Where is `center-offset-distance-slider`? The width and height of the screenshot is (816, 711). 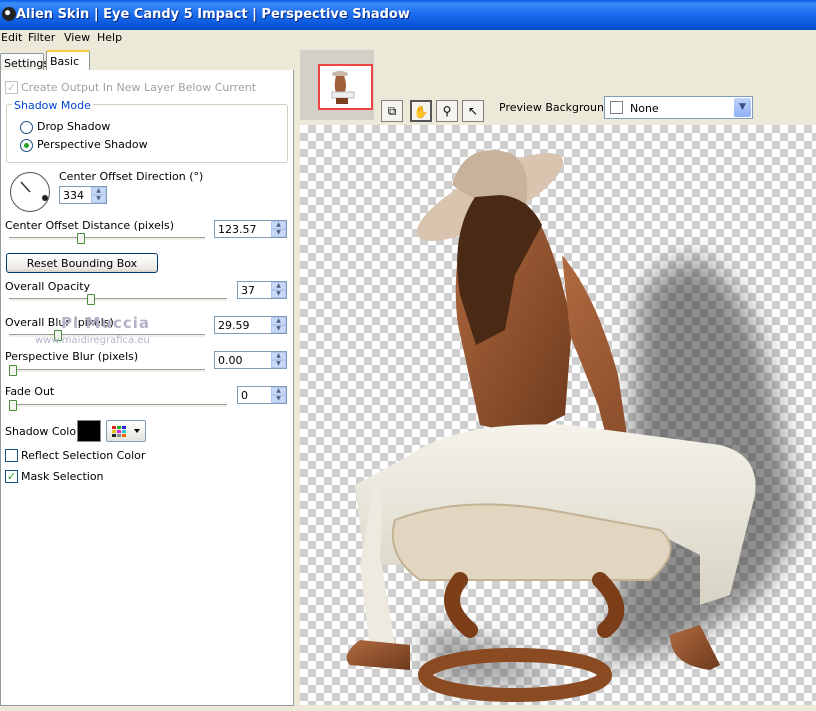 center-offset-distance-slider is located at coordinates (107, 239).